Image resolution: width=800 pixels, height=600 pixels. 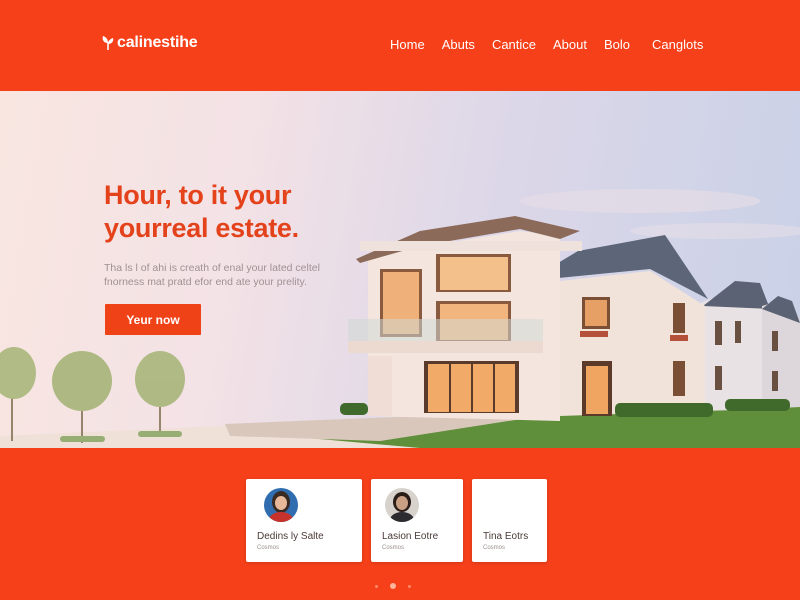 I want to click on brand-logo: calinestihe, so click(x=149, y=43).